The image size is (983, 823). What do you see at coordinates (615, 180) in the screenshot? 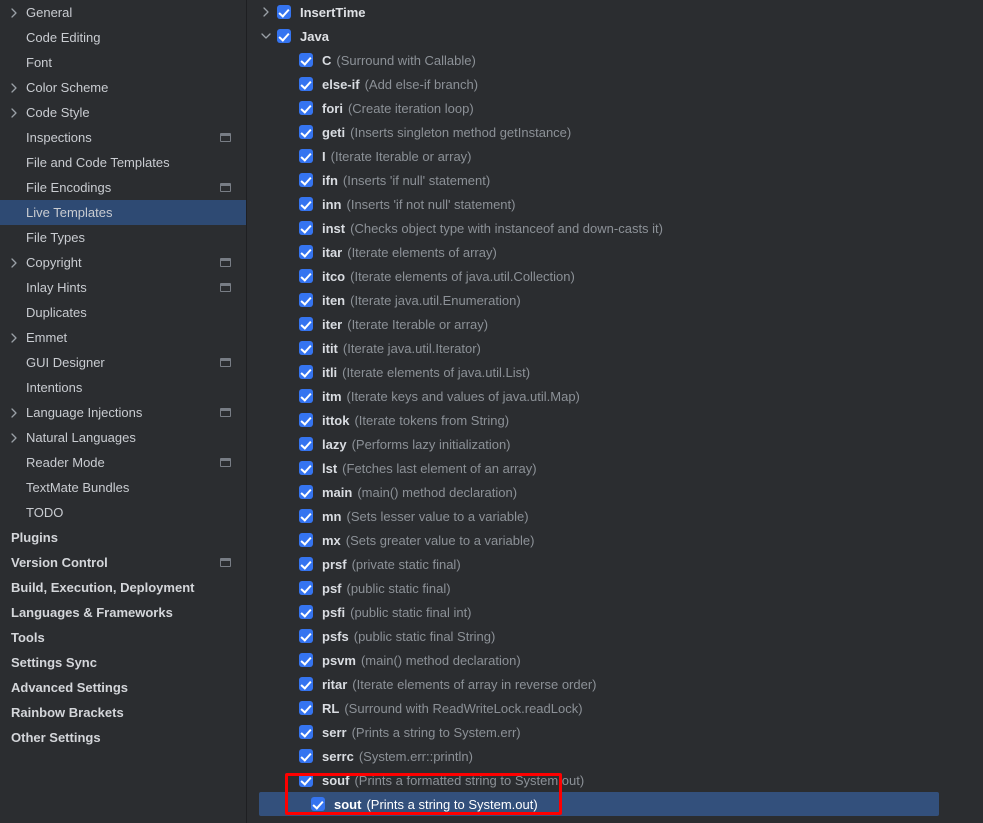
I see `template-row: ifn (Inserts 'if null' statement)` at bounding box center [615, 180].